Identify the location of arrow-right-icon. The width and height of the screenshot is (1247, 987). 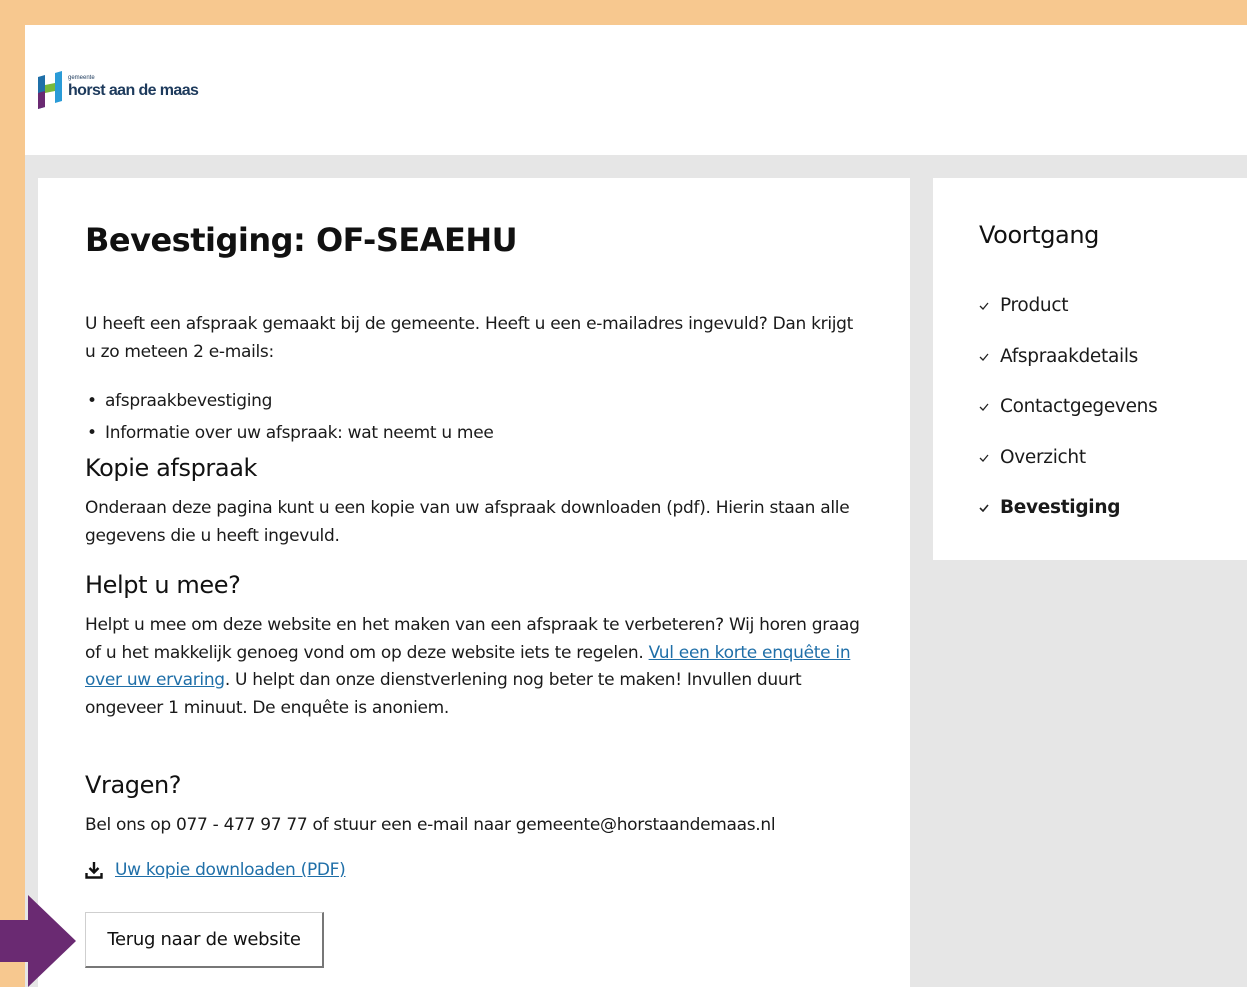
(38, 941).